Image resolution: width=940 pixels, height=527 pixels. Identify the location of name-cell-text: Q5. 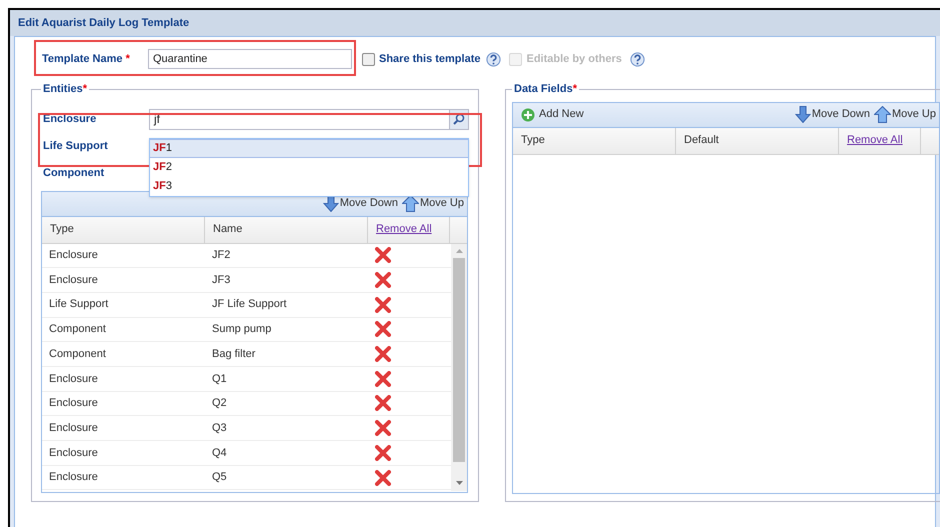
(219, 478).